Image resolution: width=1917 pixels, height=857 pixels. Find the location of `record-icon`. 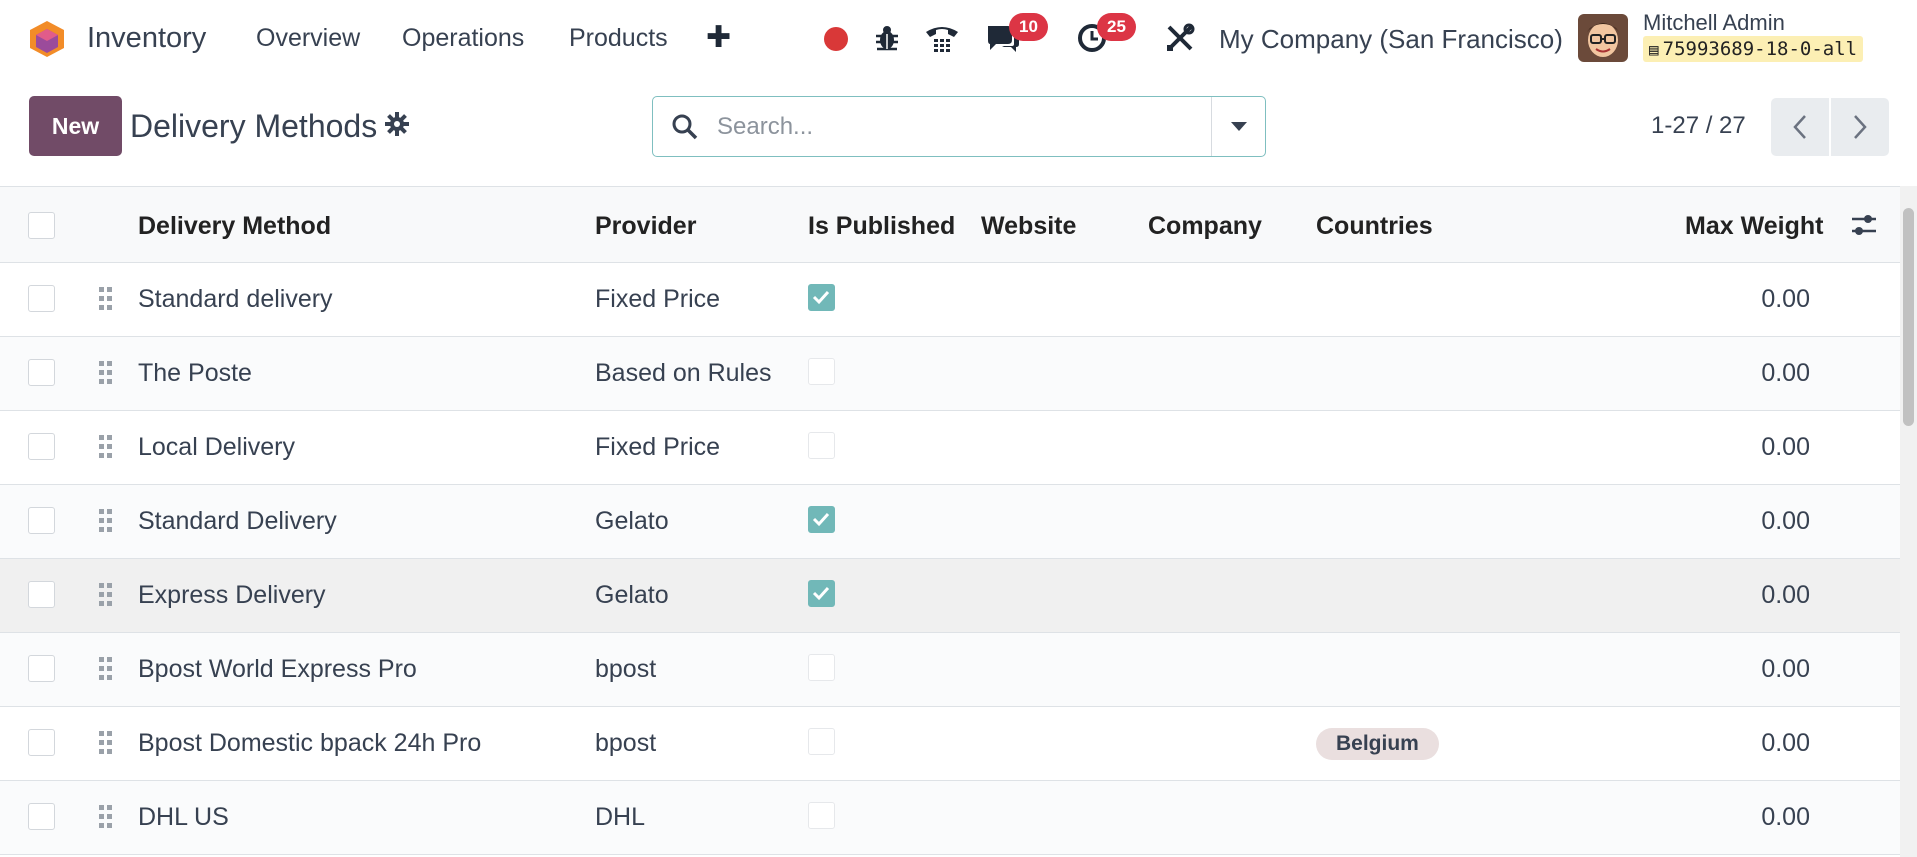

record-icon is located at coordinates (836, 39).